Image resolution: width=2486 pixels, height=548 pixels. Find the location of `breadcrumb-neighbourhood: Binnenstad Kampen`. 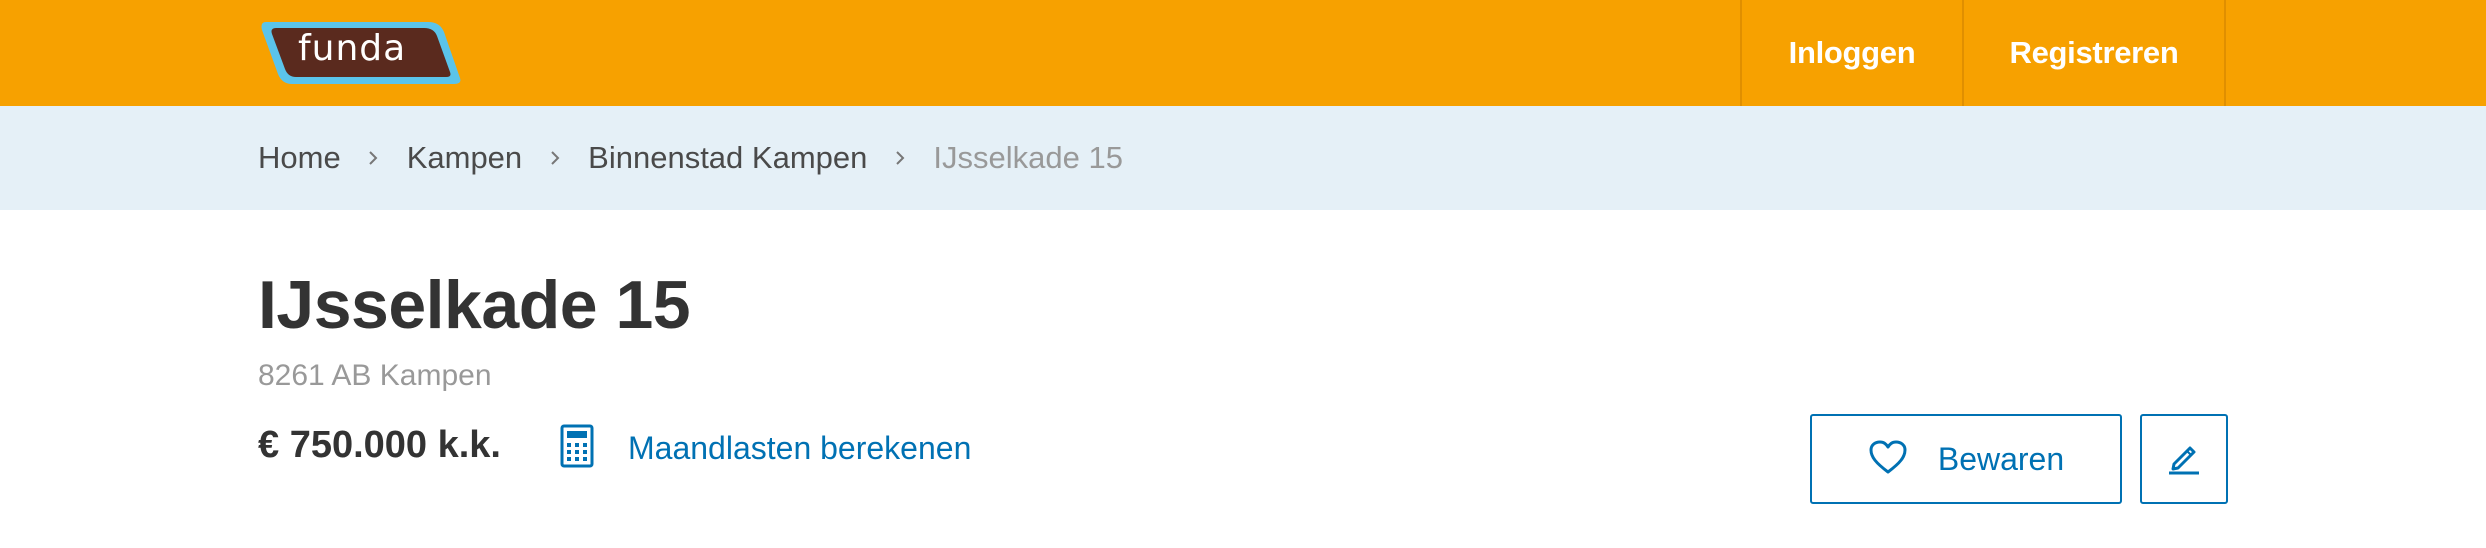

breadcrumb-neighbourhood: Binnenstad Kampen is located at coordinates (727, 158).